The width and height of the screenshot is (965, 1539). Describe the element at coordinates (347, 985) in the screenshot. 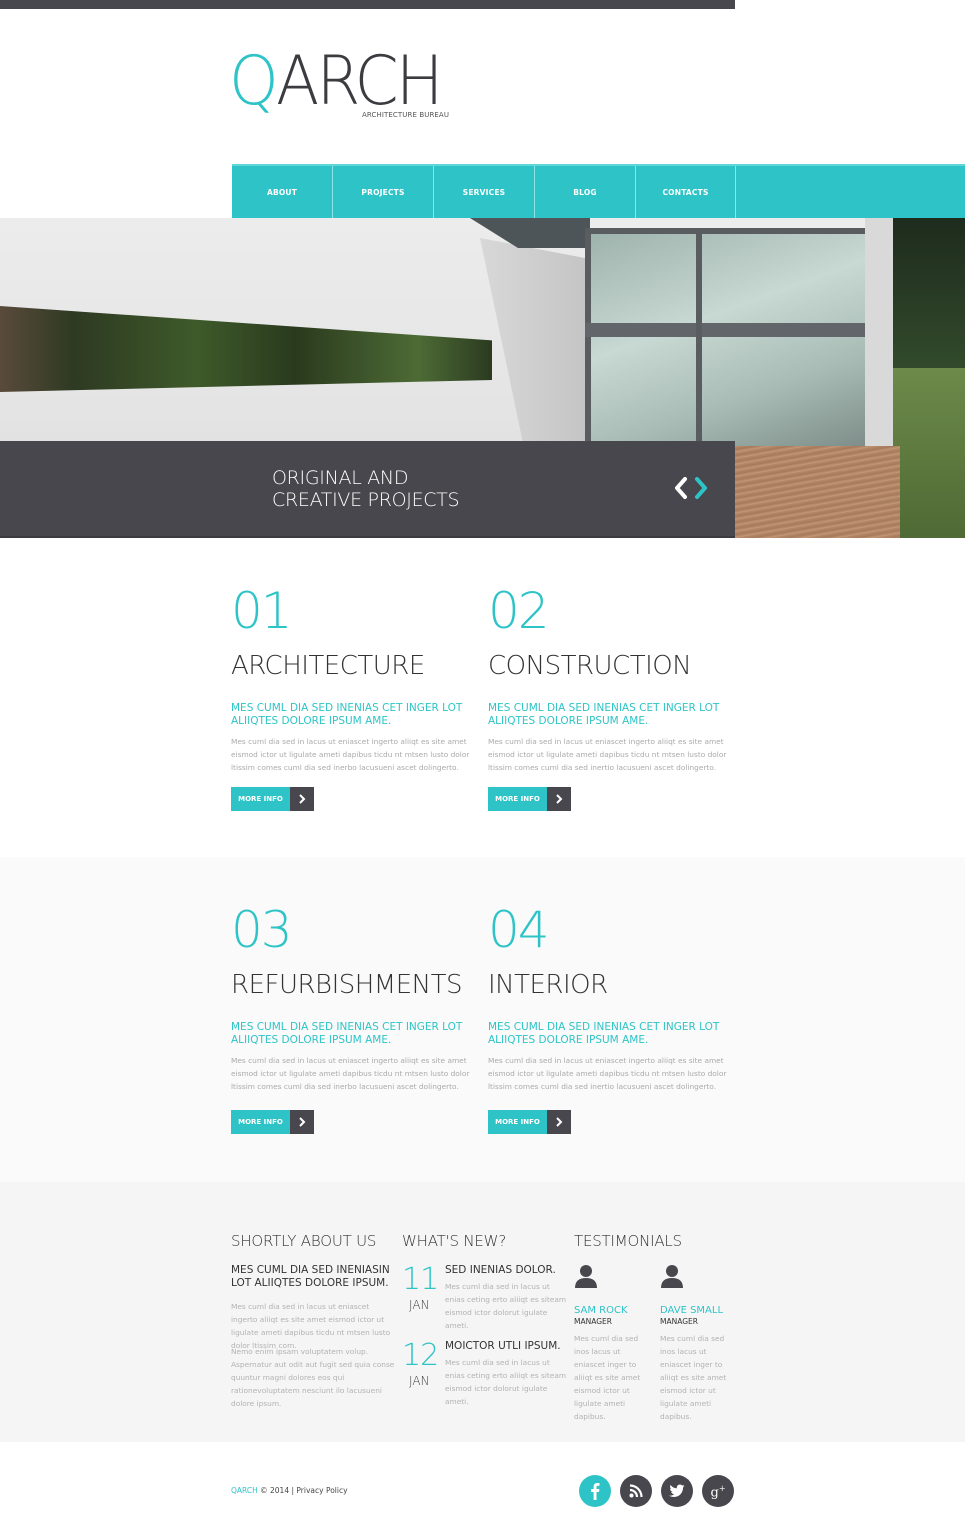

I see `service-title: REFURBISHMENTS` at that location.